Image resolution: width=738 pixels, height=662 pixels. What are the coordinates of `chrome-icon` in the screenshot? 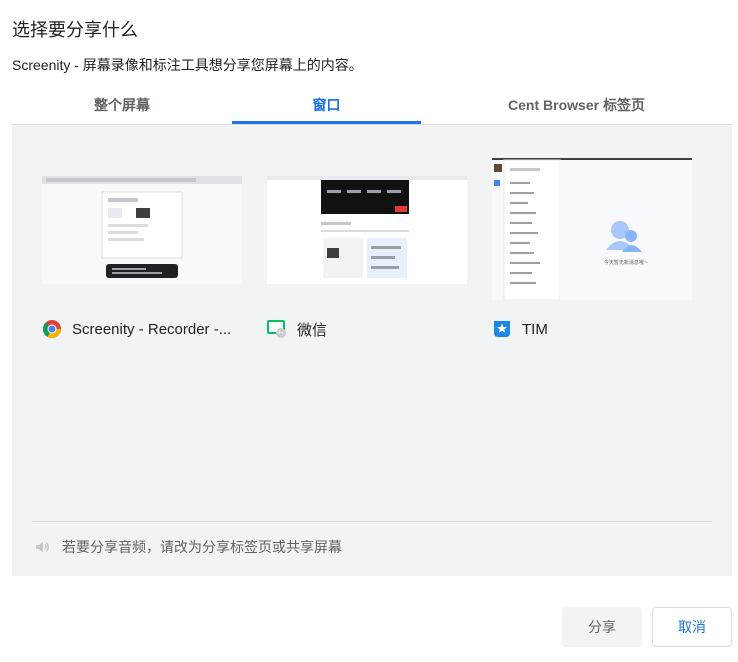 It's located at (52, 329).